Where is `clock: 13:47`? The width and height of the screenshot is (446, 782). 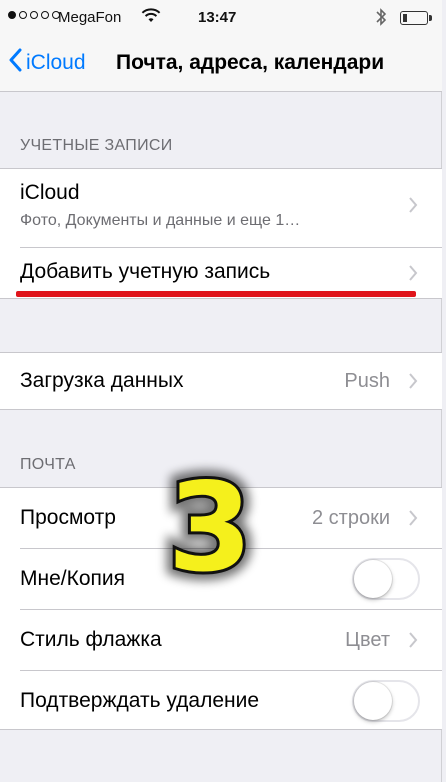
clock: 13:47 is located at coordinates (217, 17).